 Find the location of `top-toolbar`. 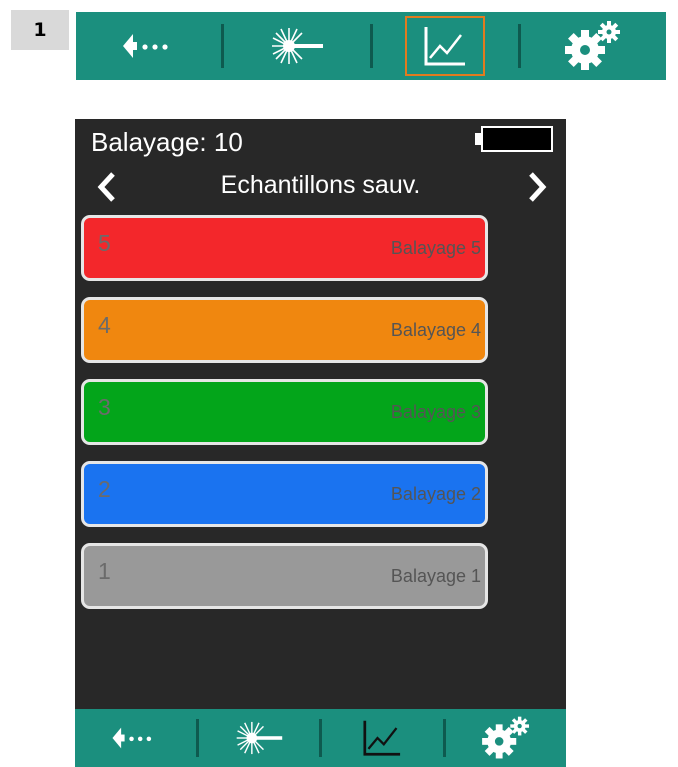

top-toolbar is located at coordinates (371, 46).